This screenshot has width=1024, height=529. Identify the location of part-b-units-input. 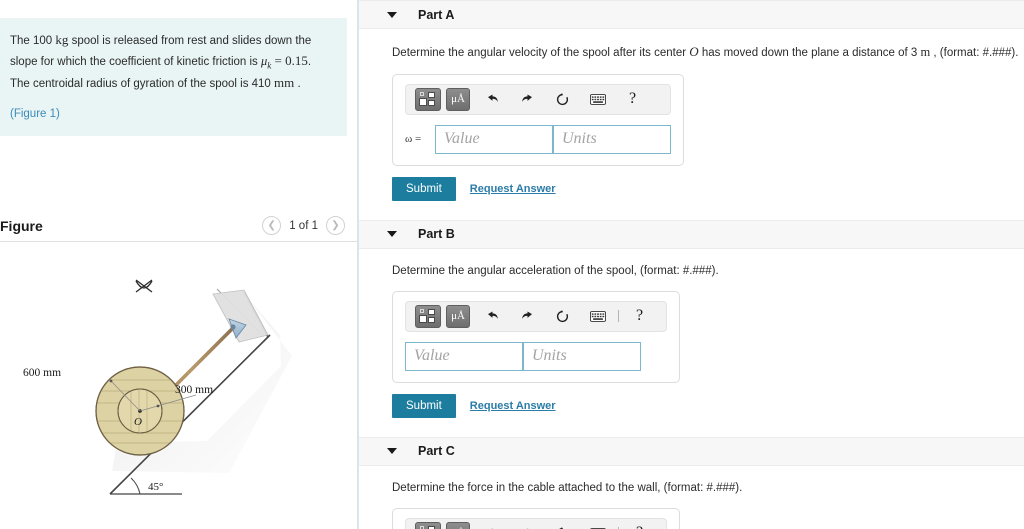
(582, 356).